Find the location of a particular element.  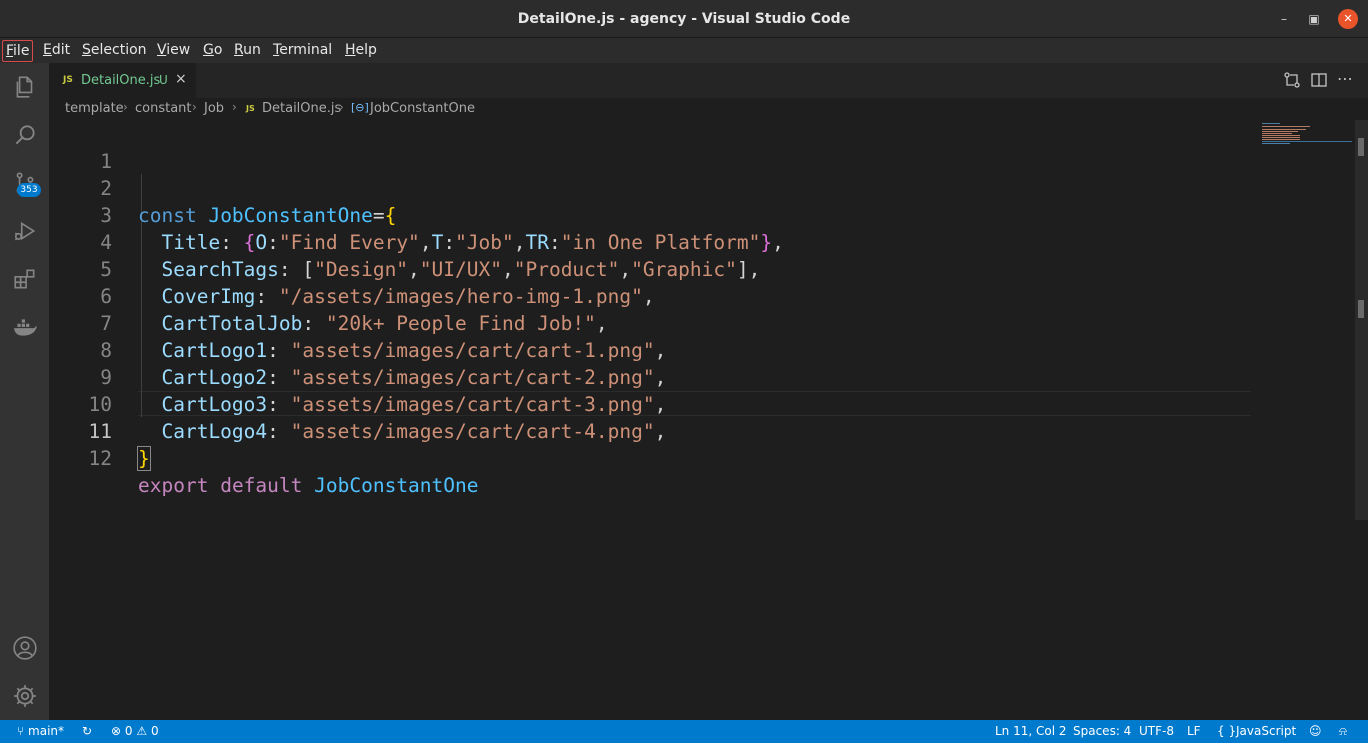

line-number: 12 is located at coordinates (100, 458).